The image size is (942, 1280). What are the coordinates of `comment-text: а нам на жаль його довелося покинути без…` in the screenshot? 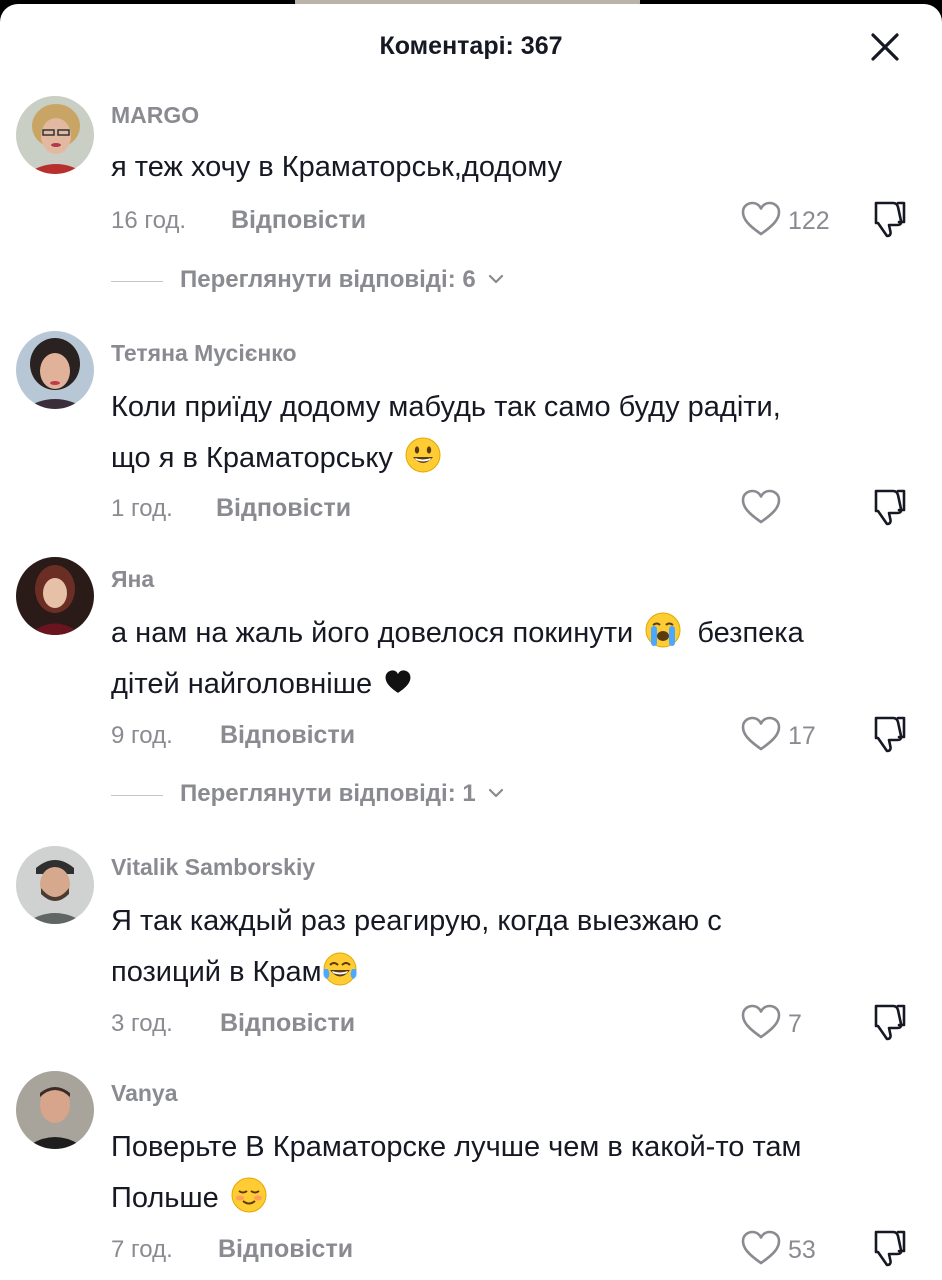 It's located at (513, 659).